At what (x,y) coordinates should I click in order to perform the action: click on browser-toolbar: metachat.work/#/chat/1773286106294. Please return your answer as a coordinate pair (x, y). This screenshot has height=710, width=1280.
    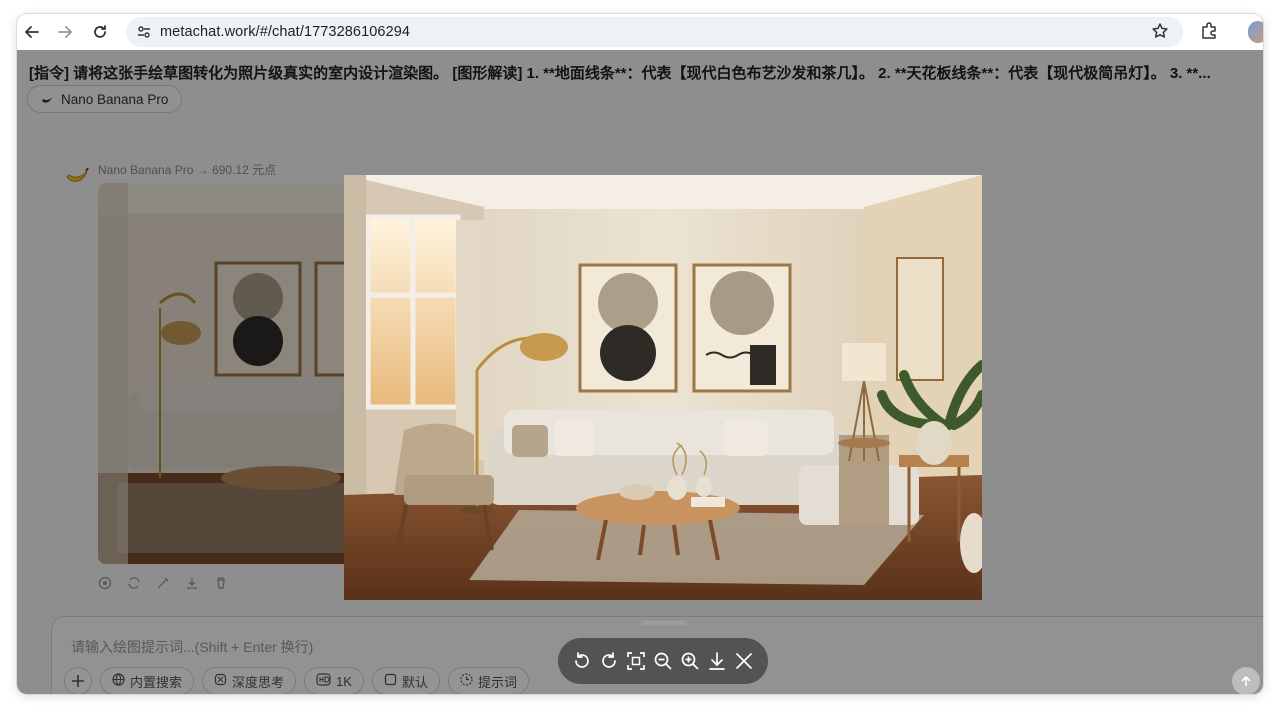
    Looking at the image, I should click on (640, 32).